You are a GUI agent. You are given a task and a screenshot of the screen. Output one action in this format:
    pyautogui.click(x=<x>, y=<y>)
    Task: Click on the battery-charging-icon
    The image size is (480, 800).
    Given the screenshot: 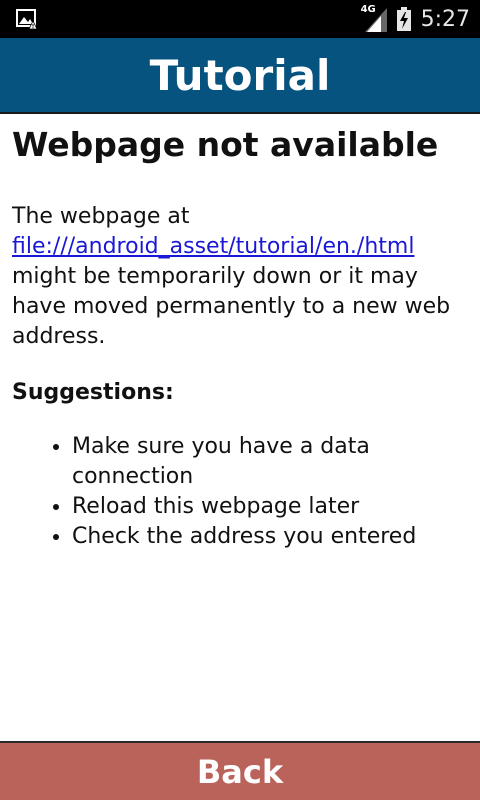 What is the action you would take?
    pyautogui.click(x=403, y=19)
    